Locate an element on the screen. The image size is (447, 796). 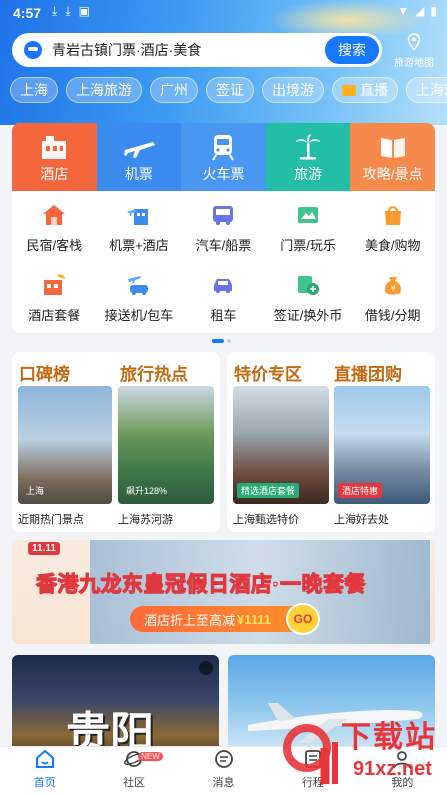
service-hotel-package-label: 酒店套餐 is located at coordinates (54, 315).